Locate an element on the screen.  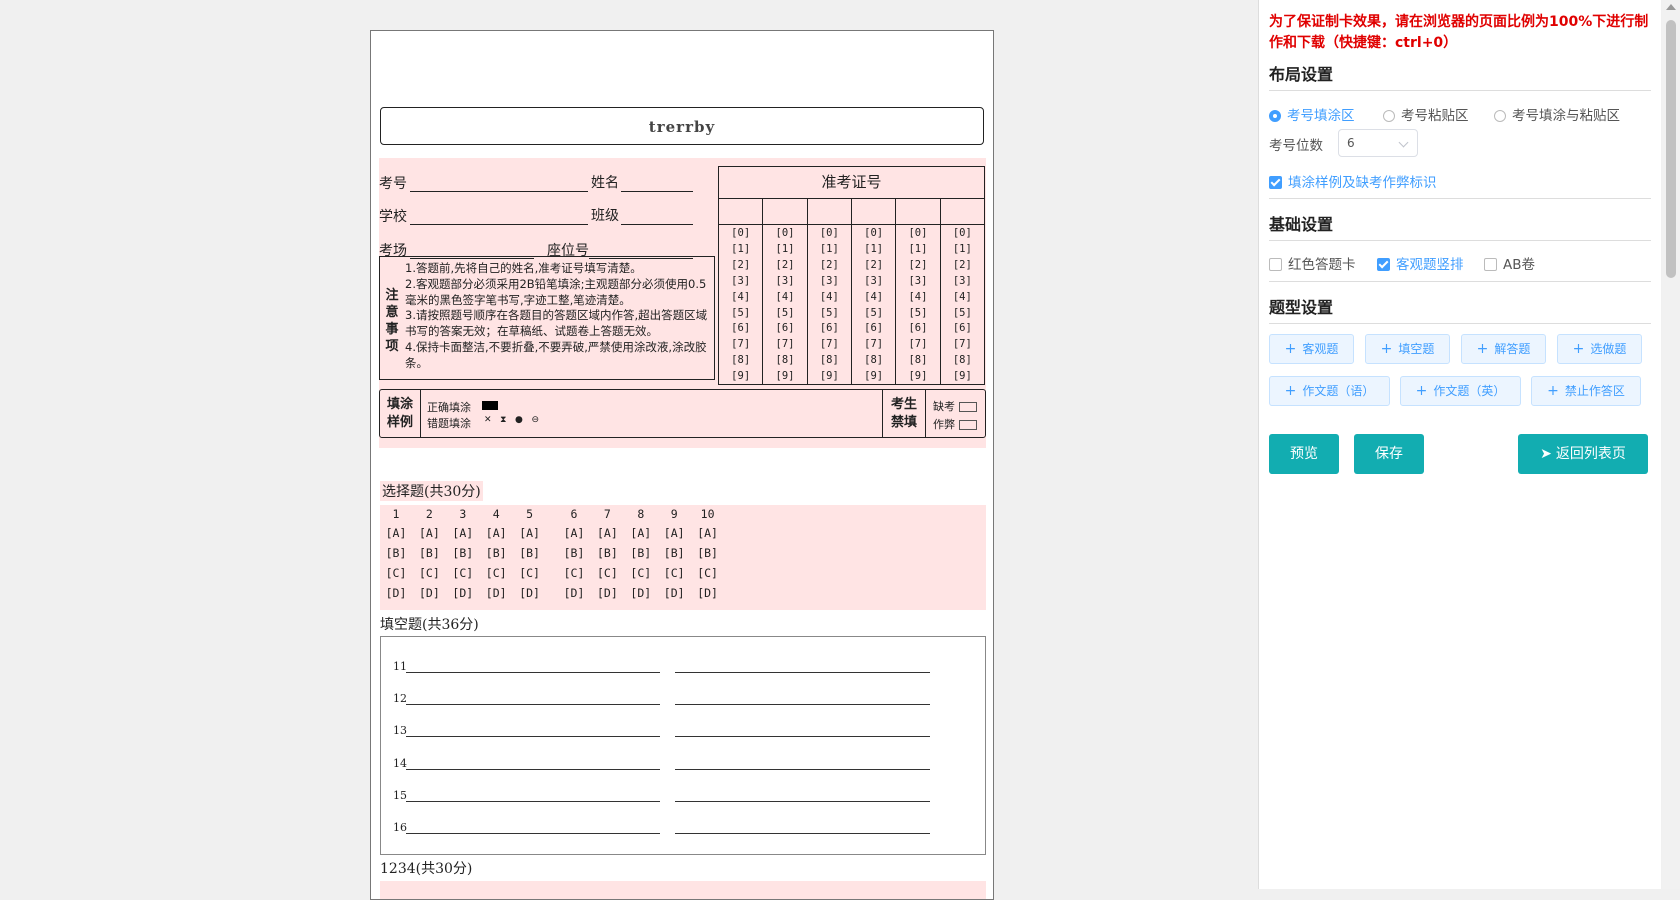
checkbox-red-card: 红色答题卡 is located at coordinates (1312, 263).